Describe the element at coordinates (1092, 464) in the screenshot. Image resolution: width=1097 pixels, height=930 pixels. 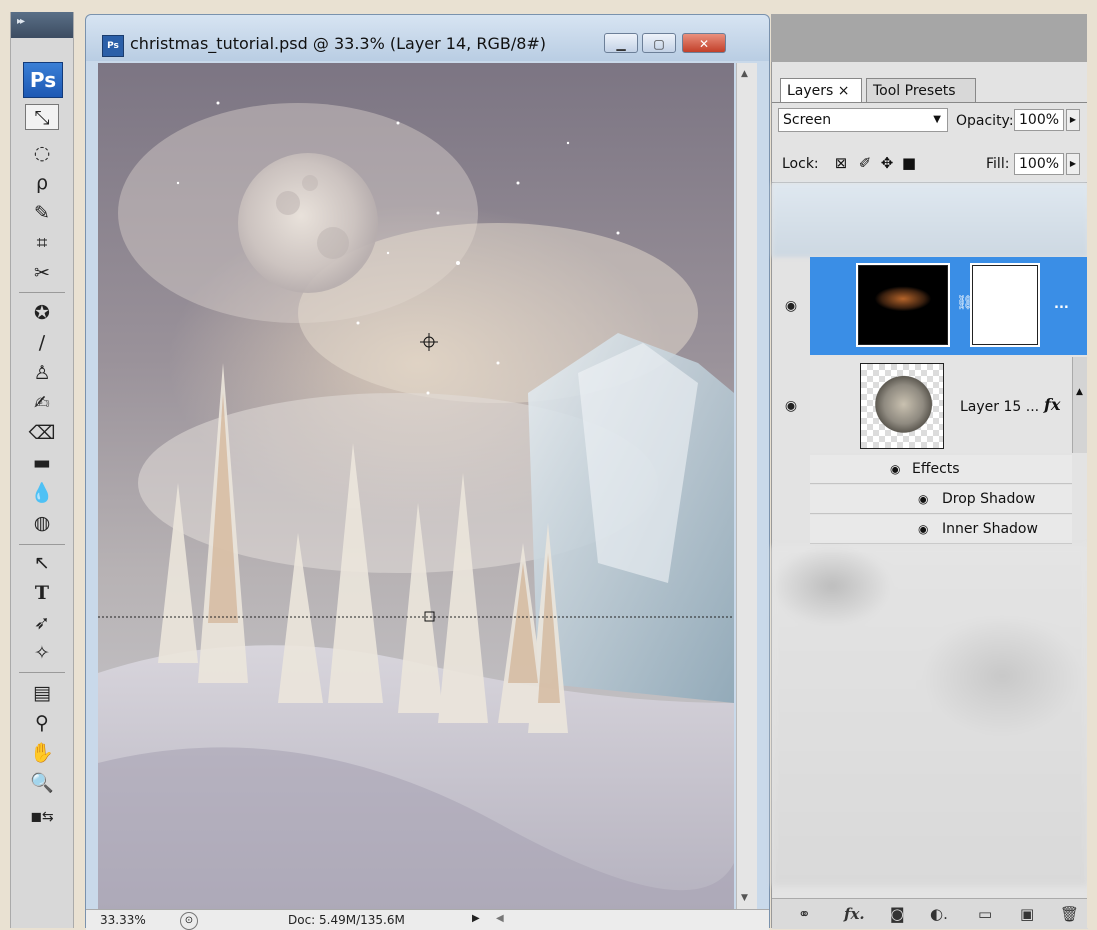
I see `window-edge` at that location.